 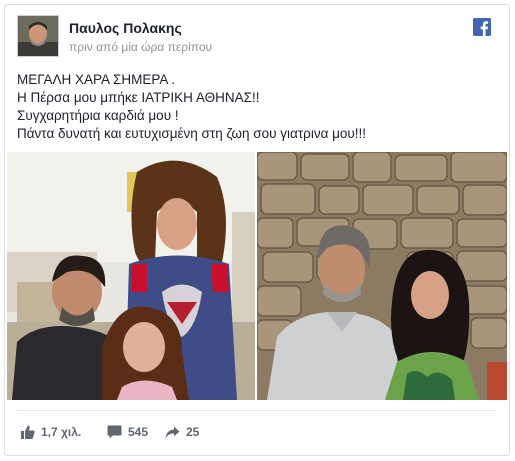 What do you see at coordinates (172, 432) in the screenshot?
I see `share-arrow-icon` at bounding box center [172, 432].